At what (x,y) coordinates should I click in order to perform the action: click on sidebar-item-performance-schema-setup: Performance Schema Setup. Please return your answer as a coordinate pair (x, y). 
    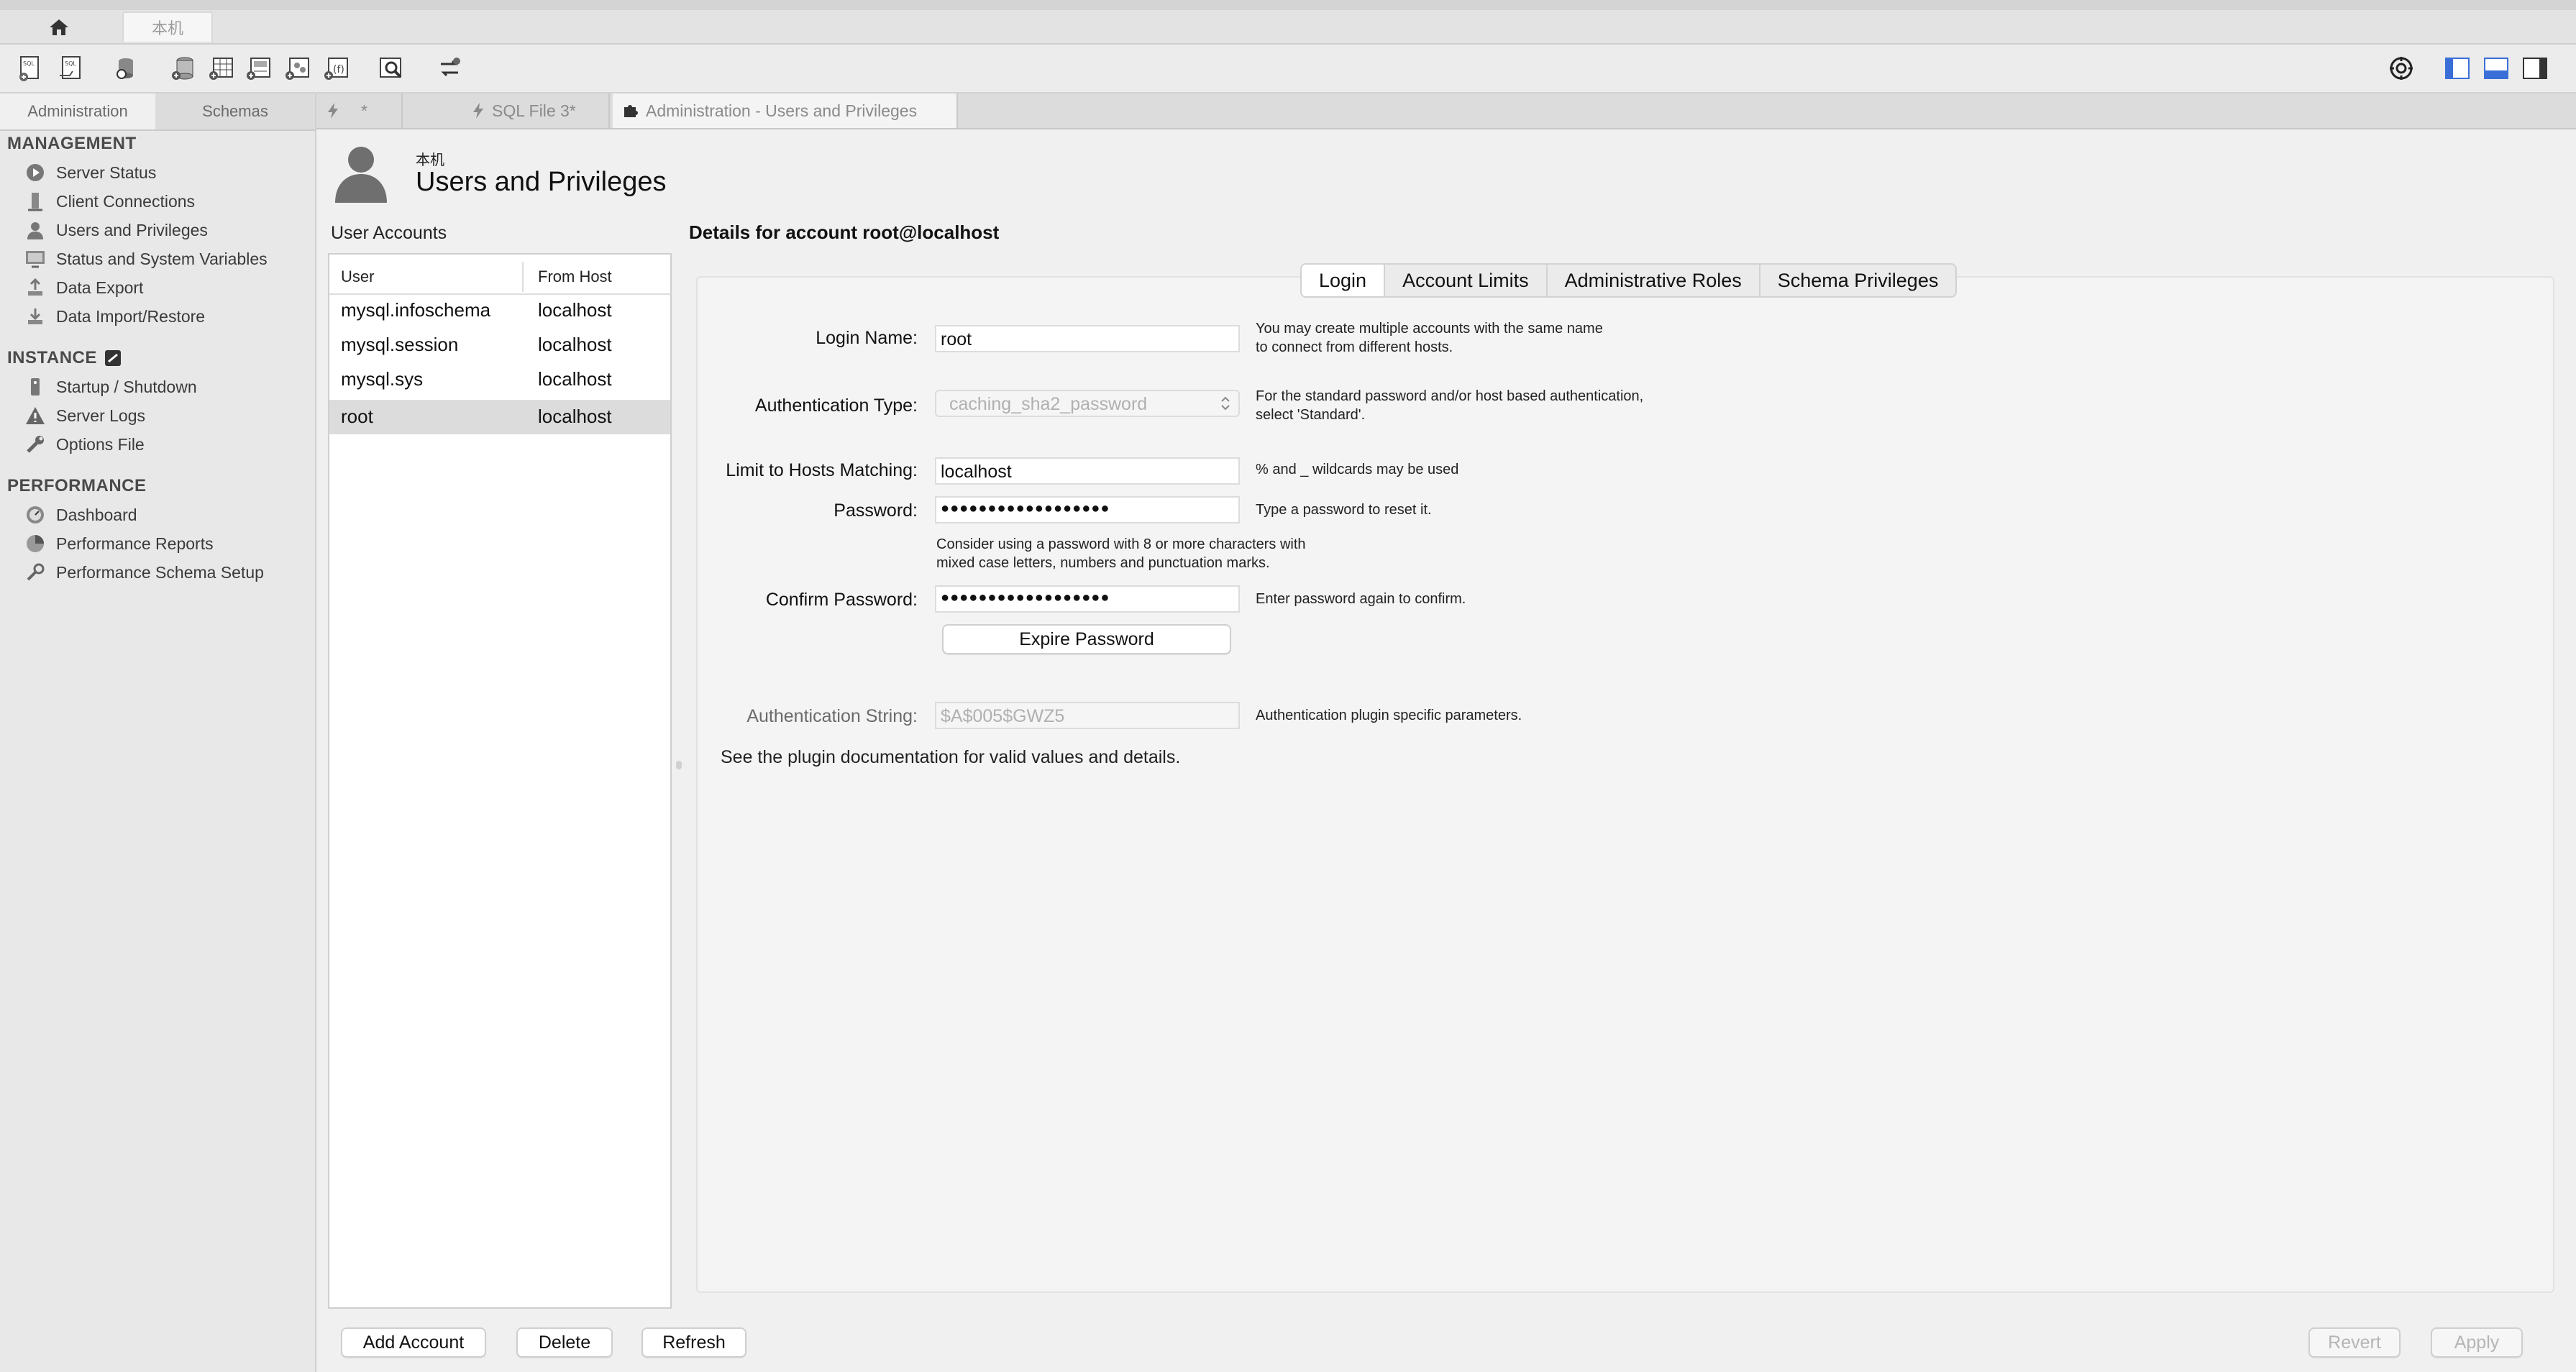
    Looking at the image, I should click on (144, 572).